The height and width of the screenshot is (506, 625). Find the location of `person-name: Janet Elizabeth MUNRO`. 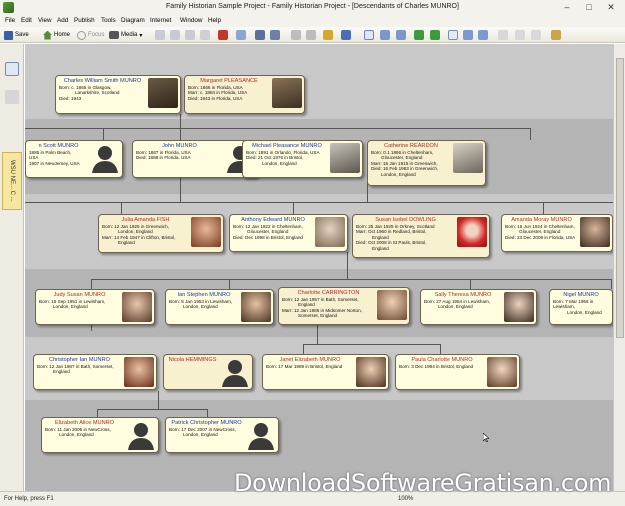

person-name: Janet Elizabeth MUNRO is located at coordinates (310, 360).